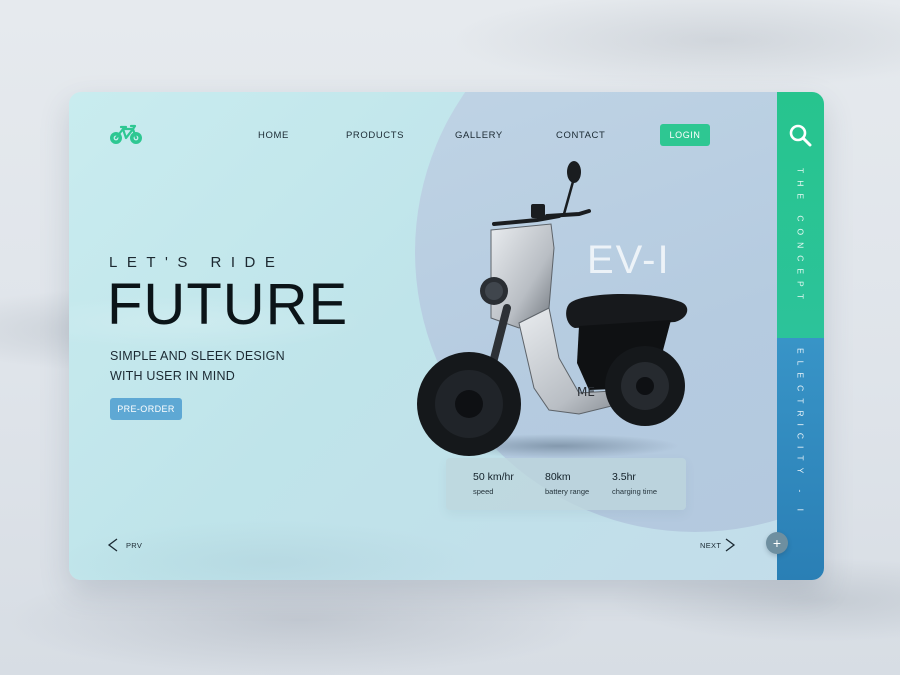  I want to click on spec-speed: 50 km/hr speed, so click(493, 483).